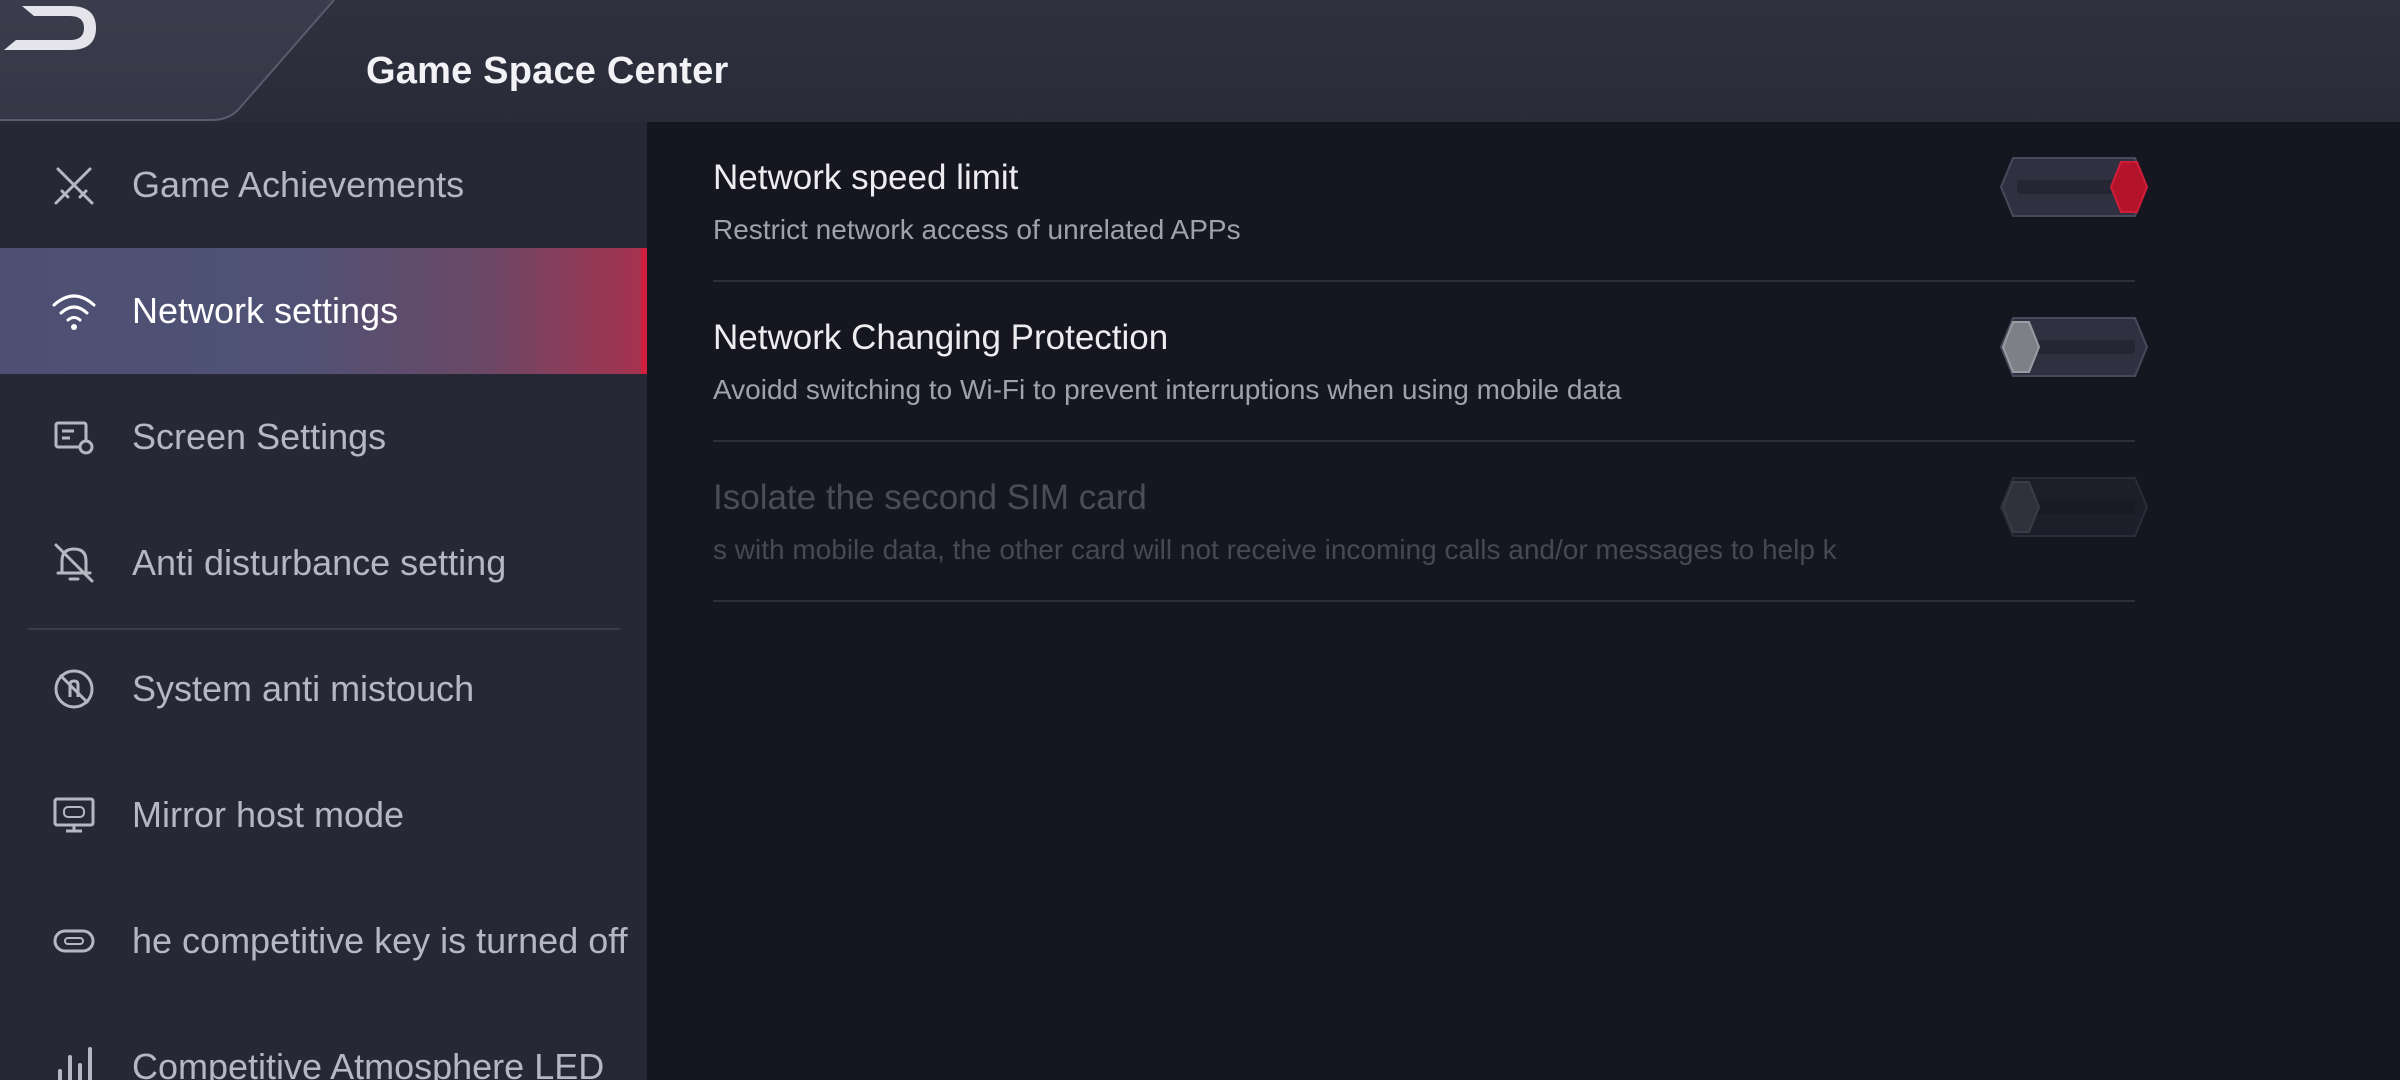  I want to click on wifi-icon, so click(74, 312).